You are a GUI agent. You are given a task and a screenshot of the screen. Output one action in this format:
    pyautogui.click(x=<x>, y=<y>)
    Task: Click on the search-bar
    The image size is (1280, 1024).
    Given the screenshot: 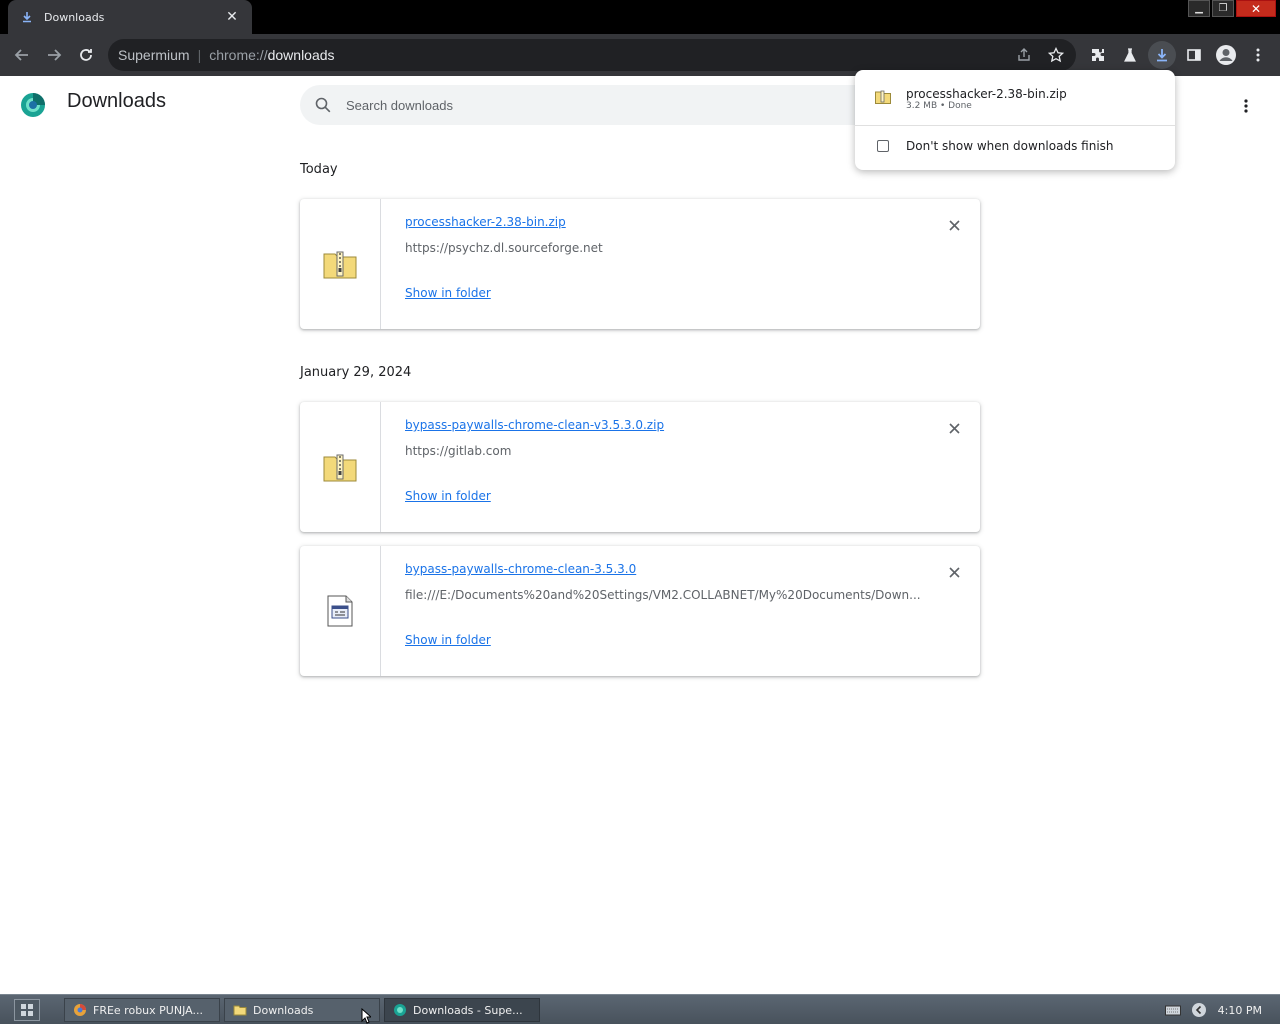 What is the action you would take?
    pyautogui.click(x=600, y=105)
    